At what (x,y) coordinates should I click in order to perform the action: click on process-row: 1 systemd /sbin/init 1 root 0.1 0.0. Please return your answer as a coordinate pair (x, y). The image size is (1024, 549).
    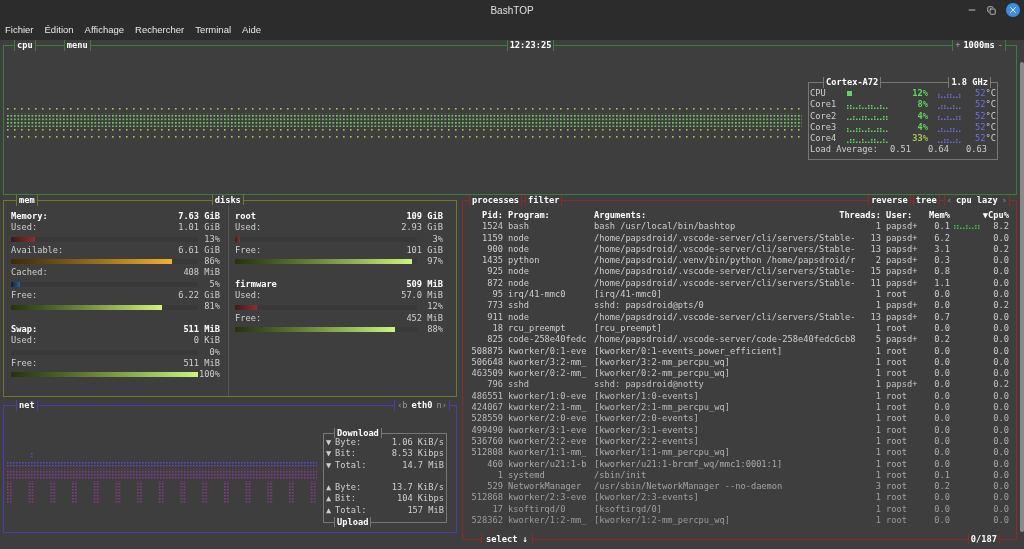
    Looking at the image, I should click on (739, 475).